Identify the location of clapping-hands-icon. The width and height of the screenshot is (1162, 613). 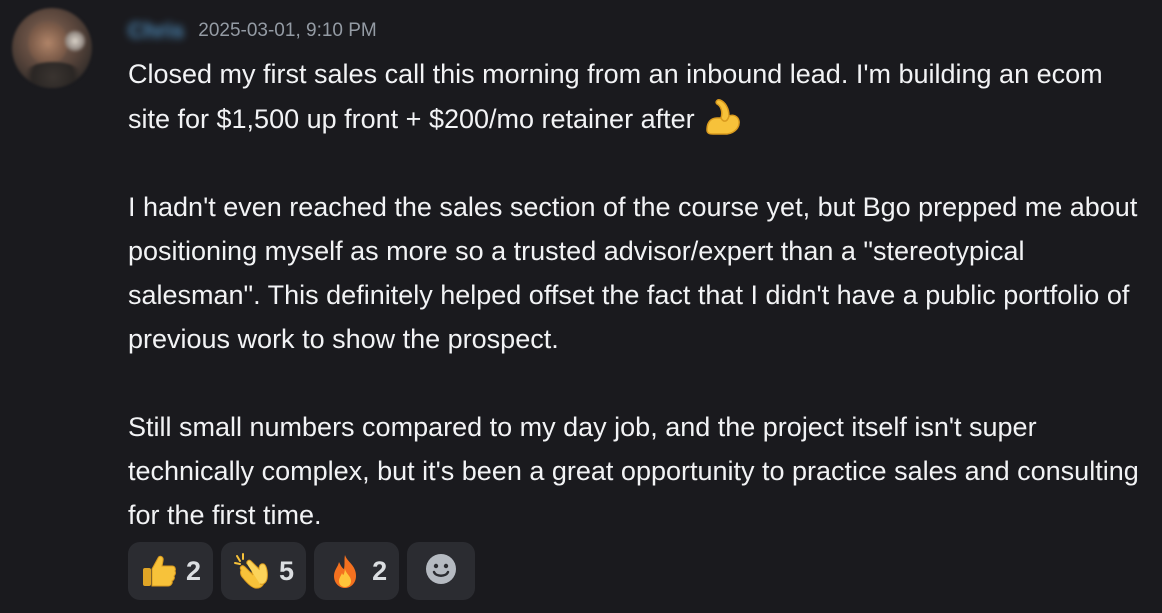
(252, 571).